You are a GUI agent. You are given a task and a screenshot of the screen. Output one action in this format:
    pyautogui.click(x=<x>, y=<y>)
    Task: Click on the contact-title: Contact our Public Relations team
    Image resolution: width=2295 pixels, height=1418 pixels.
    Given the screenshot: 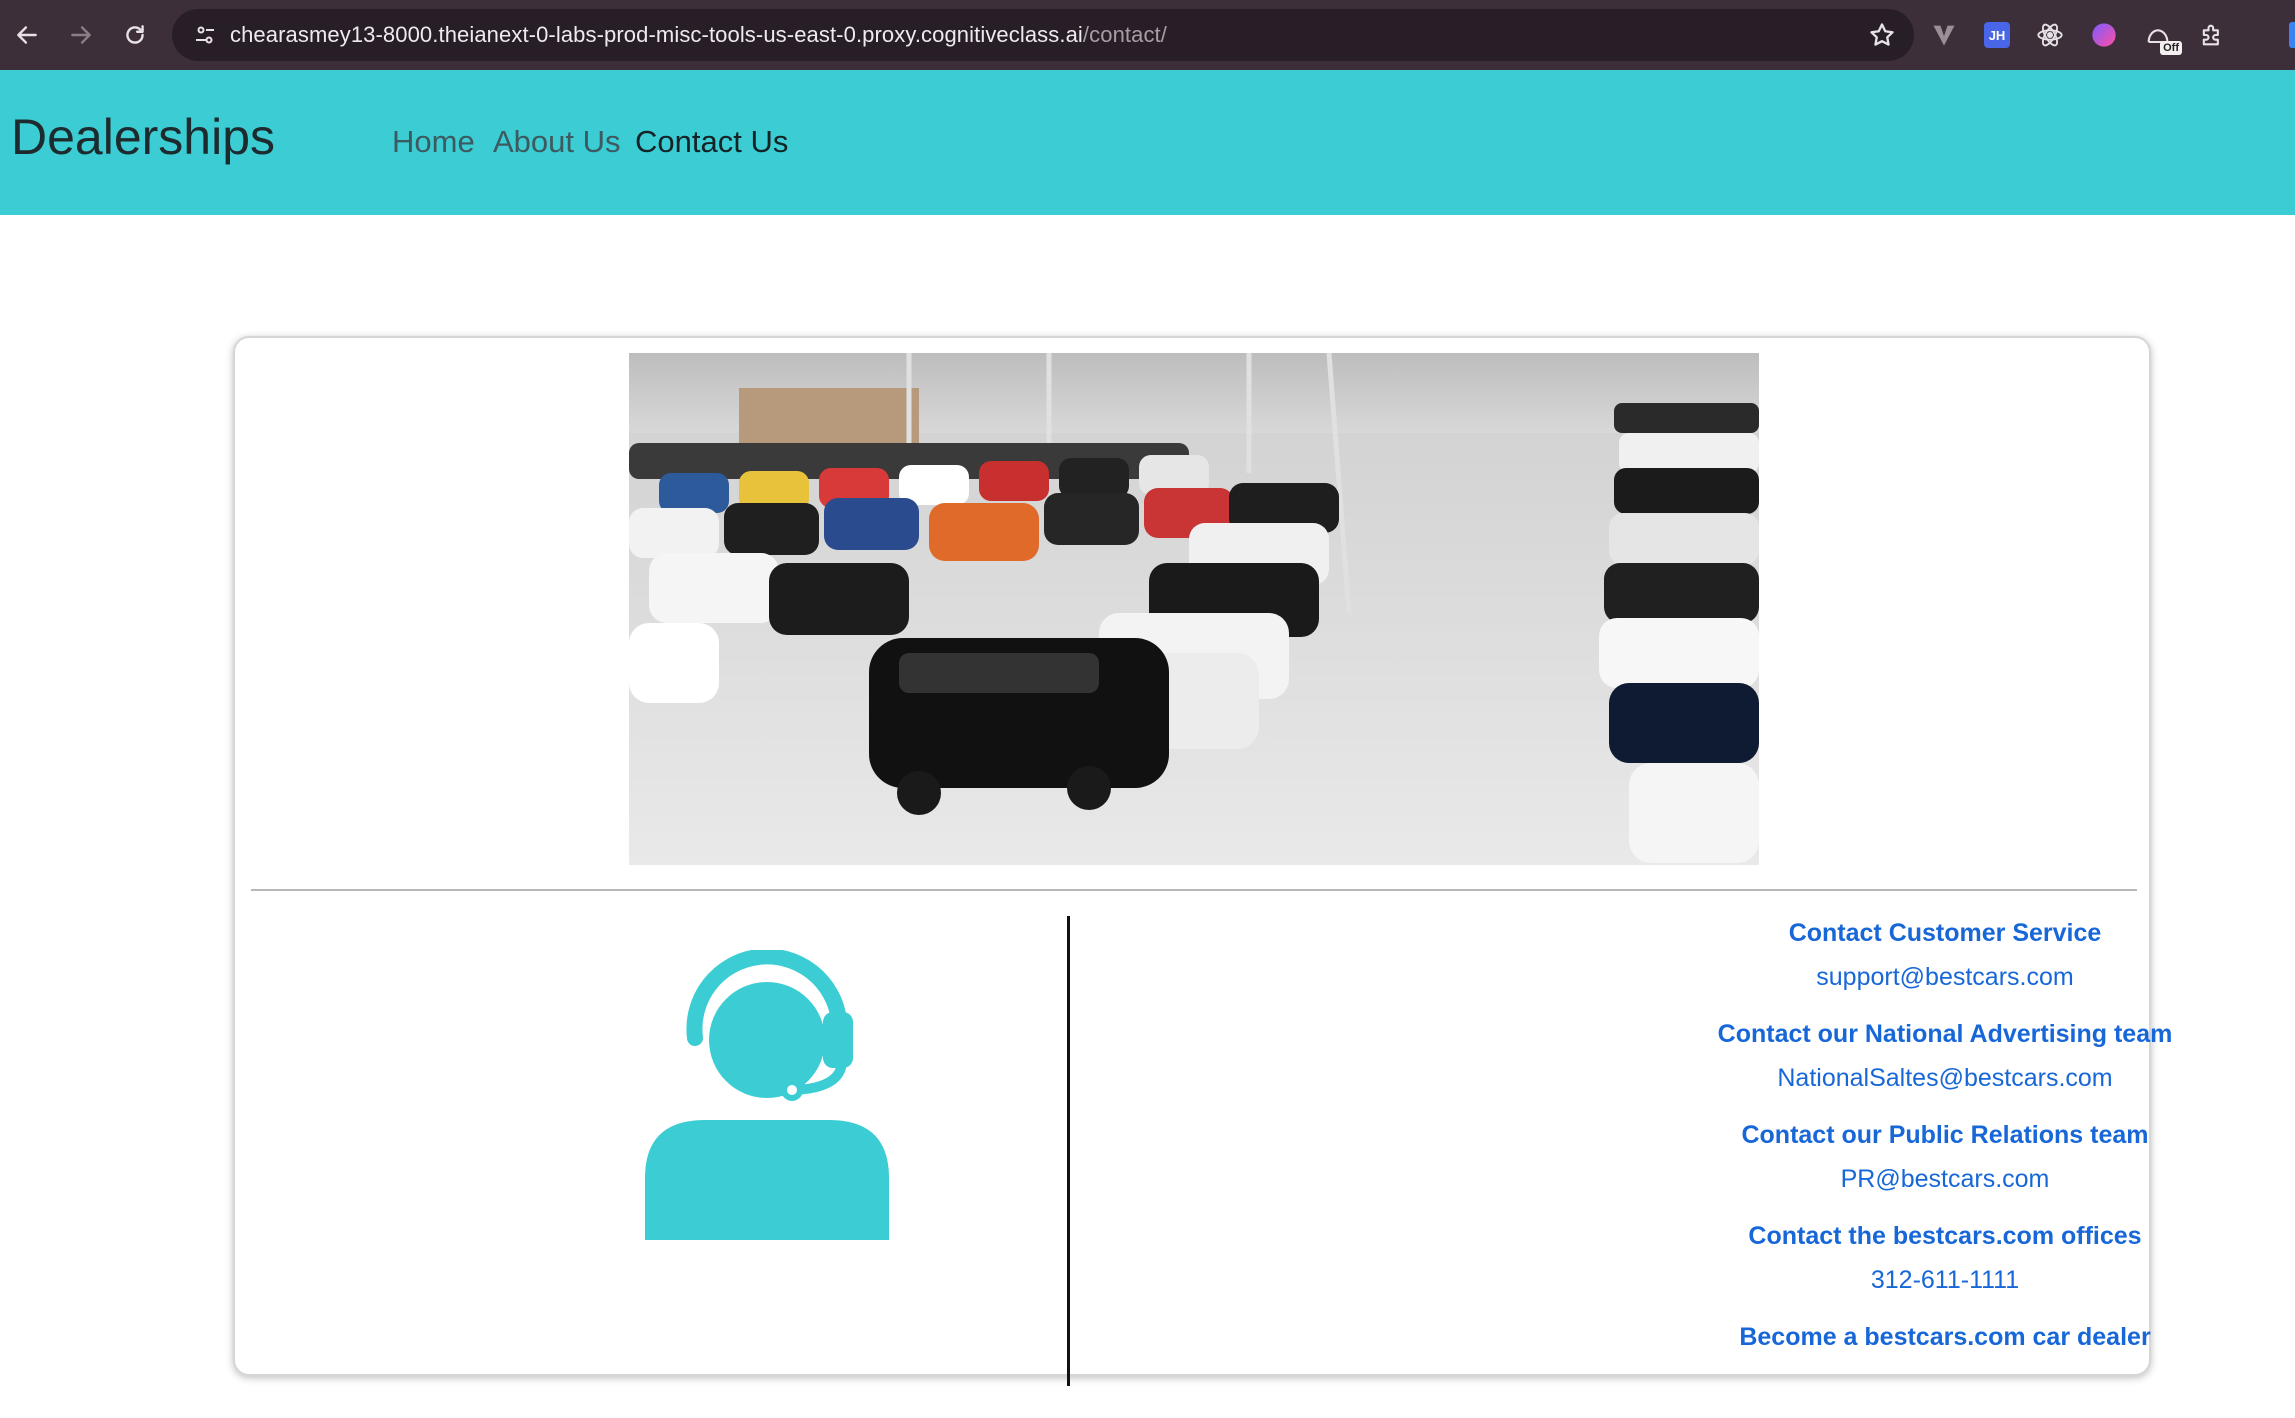 What is the action you would take?
    pyautogui.click(x=1875, y=1136)
    